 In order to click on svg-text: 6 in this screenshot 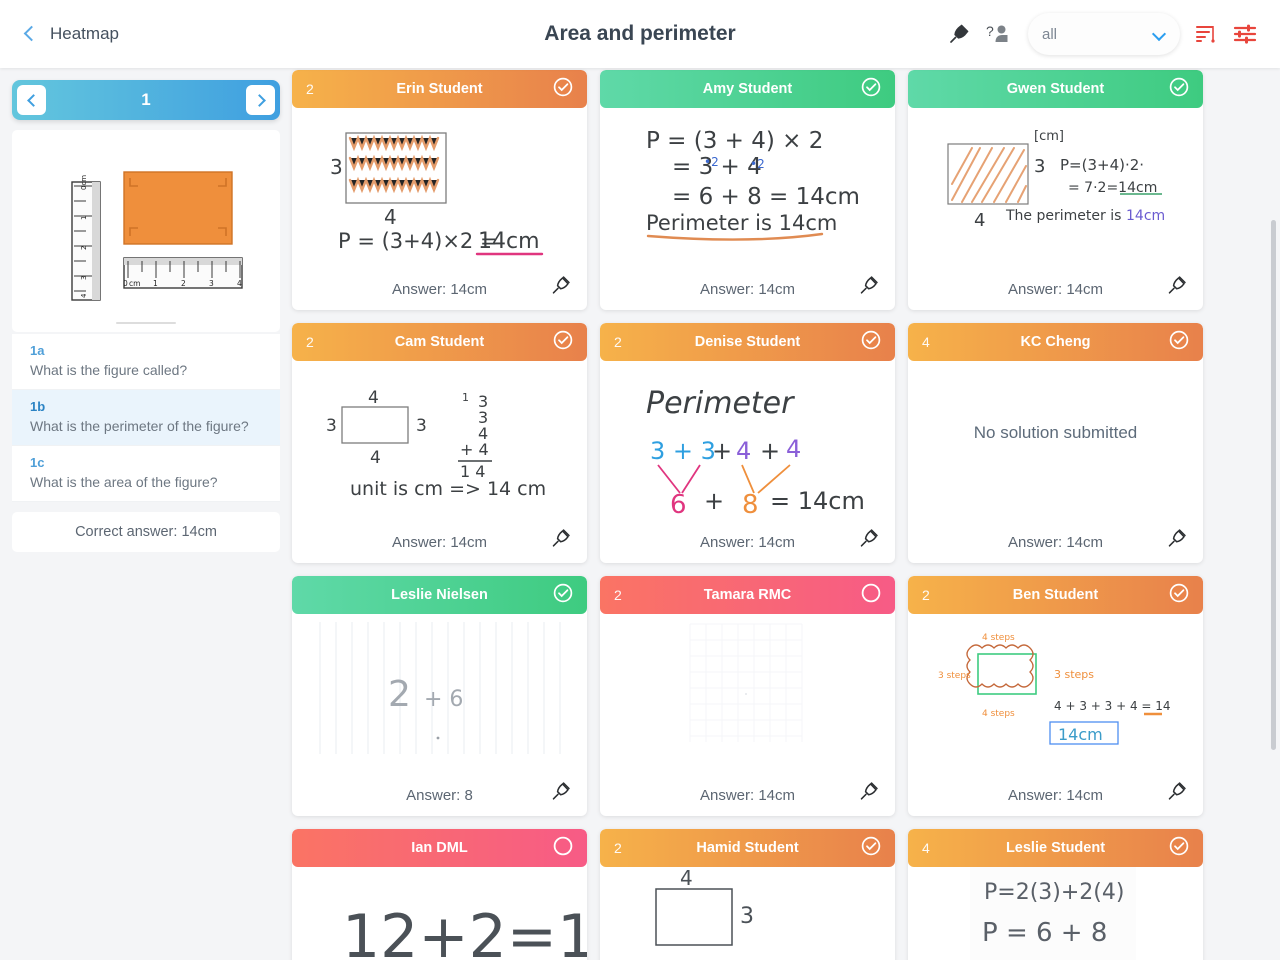, I will do `click(678, 505)`.